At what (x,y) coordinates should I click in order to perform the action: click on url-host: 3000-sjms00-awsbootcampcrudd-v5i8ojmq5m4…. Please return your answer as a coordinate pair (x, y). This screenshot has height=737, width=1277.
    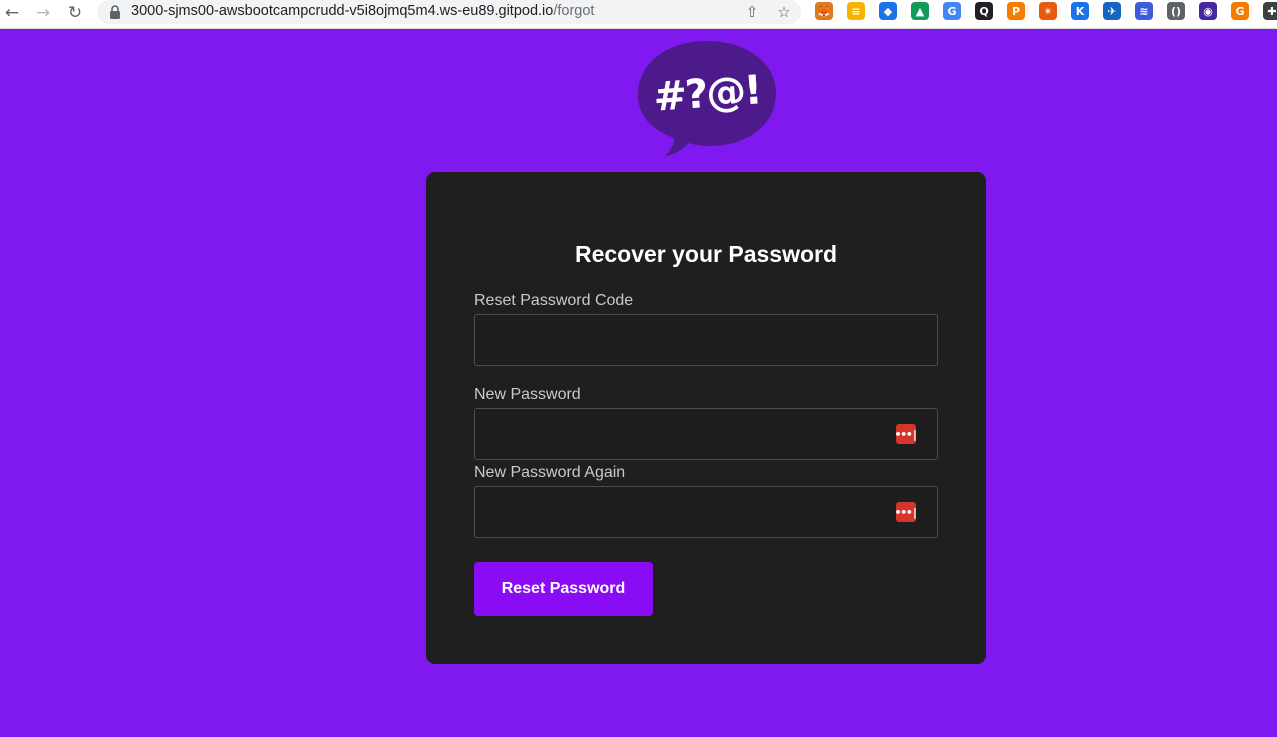
    Looking at the image, I should click on (342, 11).